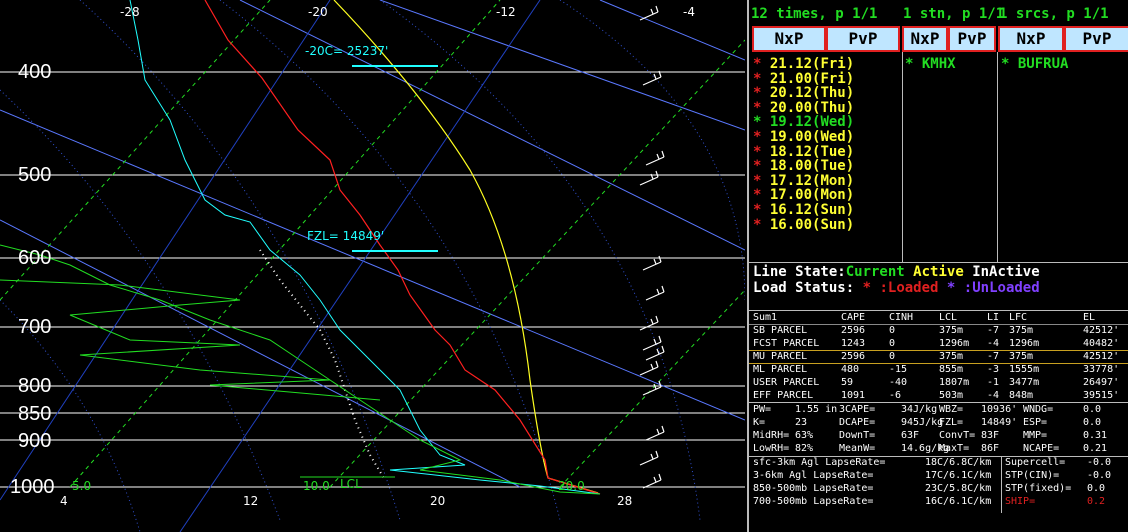 Image resolution: width=1128 pixels, height=532 pixels. I want to click on sources-prev-page-button: PvP, so click(1096, 39).